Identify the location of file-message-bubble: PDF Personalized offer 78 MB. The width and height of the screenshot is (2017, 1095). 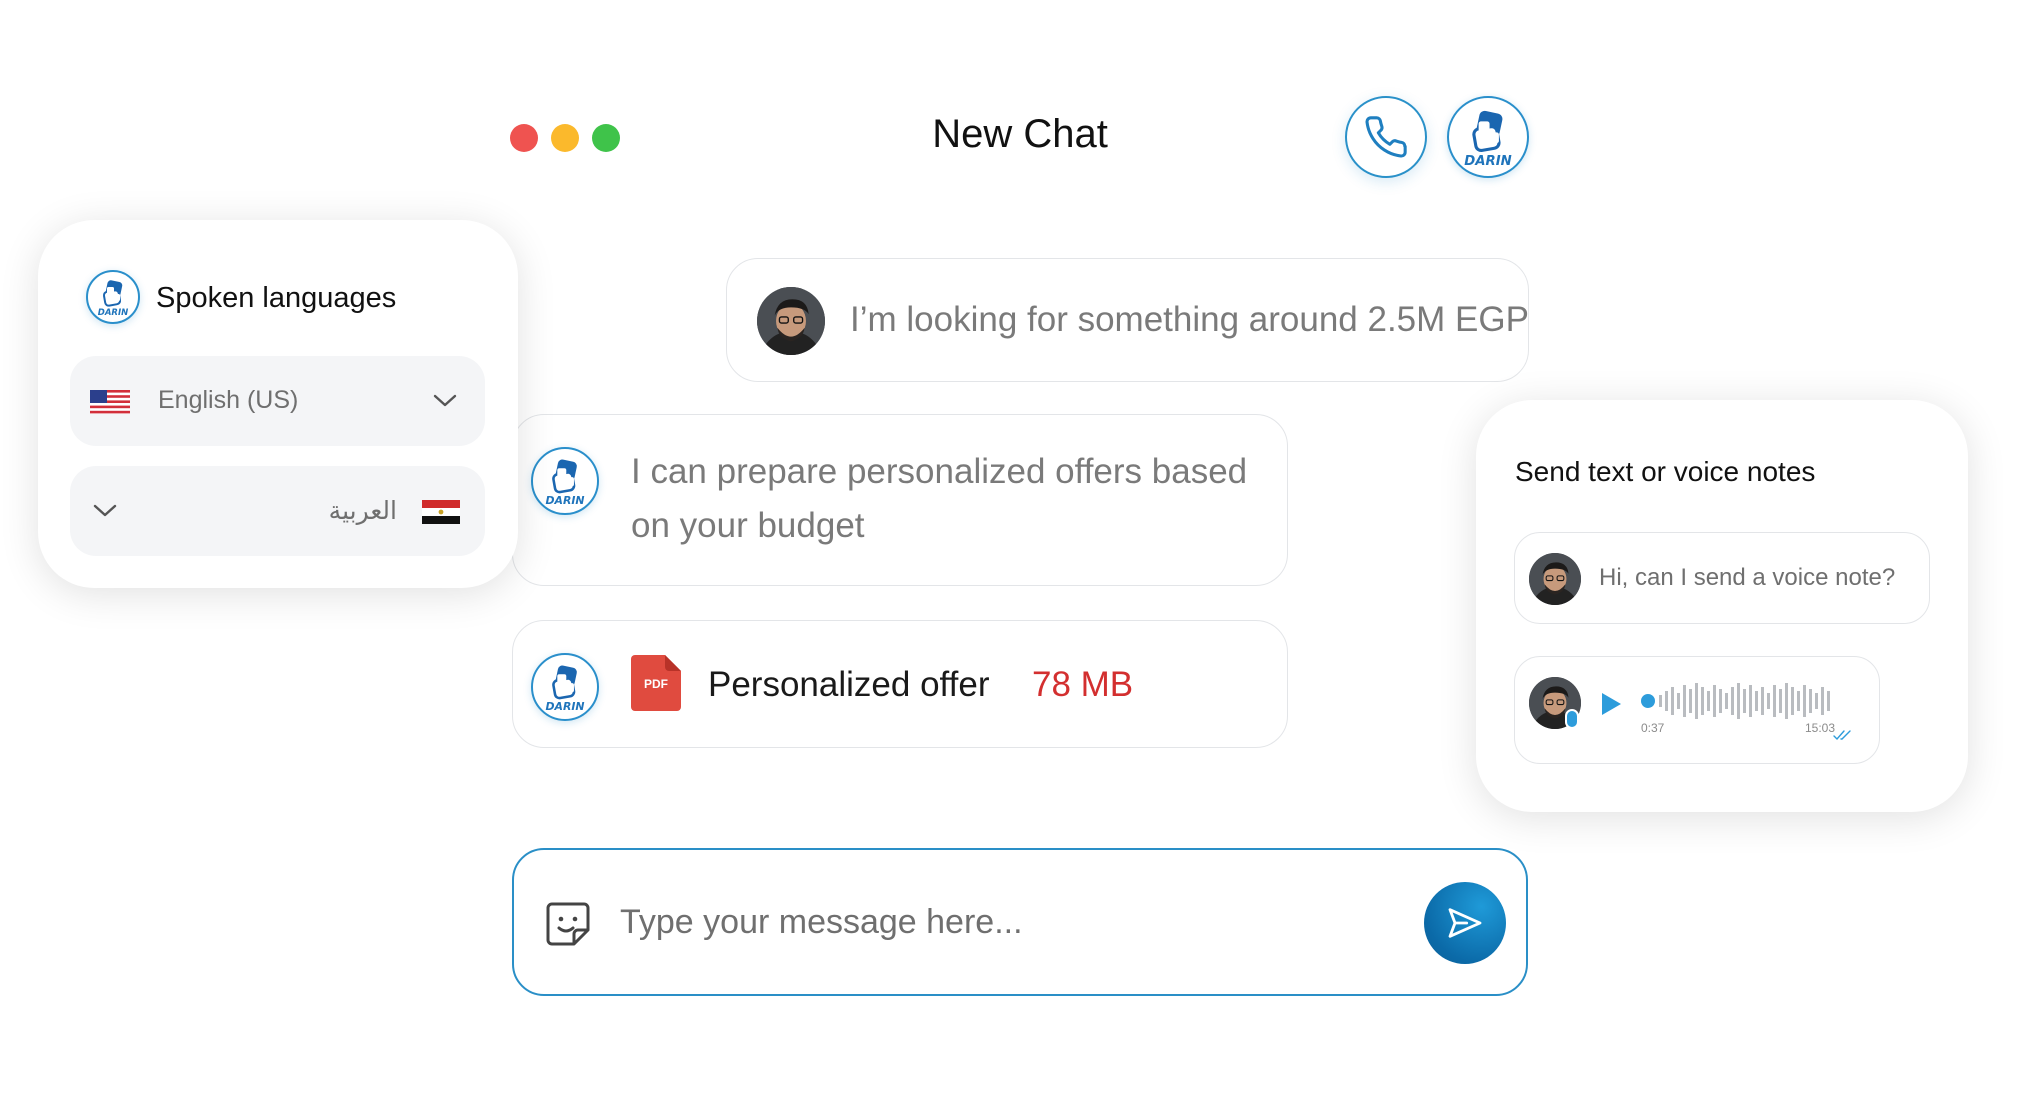
(900, 684).